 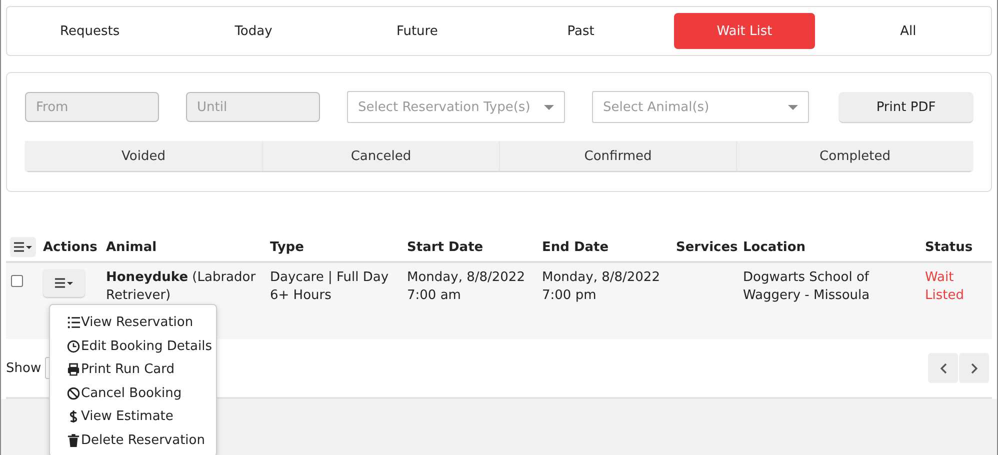 I want to click on animal-cell-text: Honeyduke (Labrador Retriever), so click(x=181, y=287).